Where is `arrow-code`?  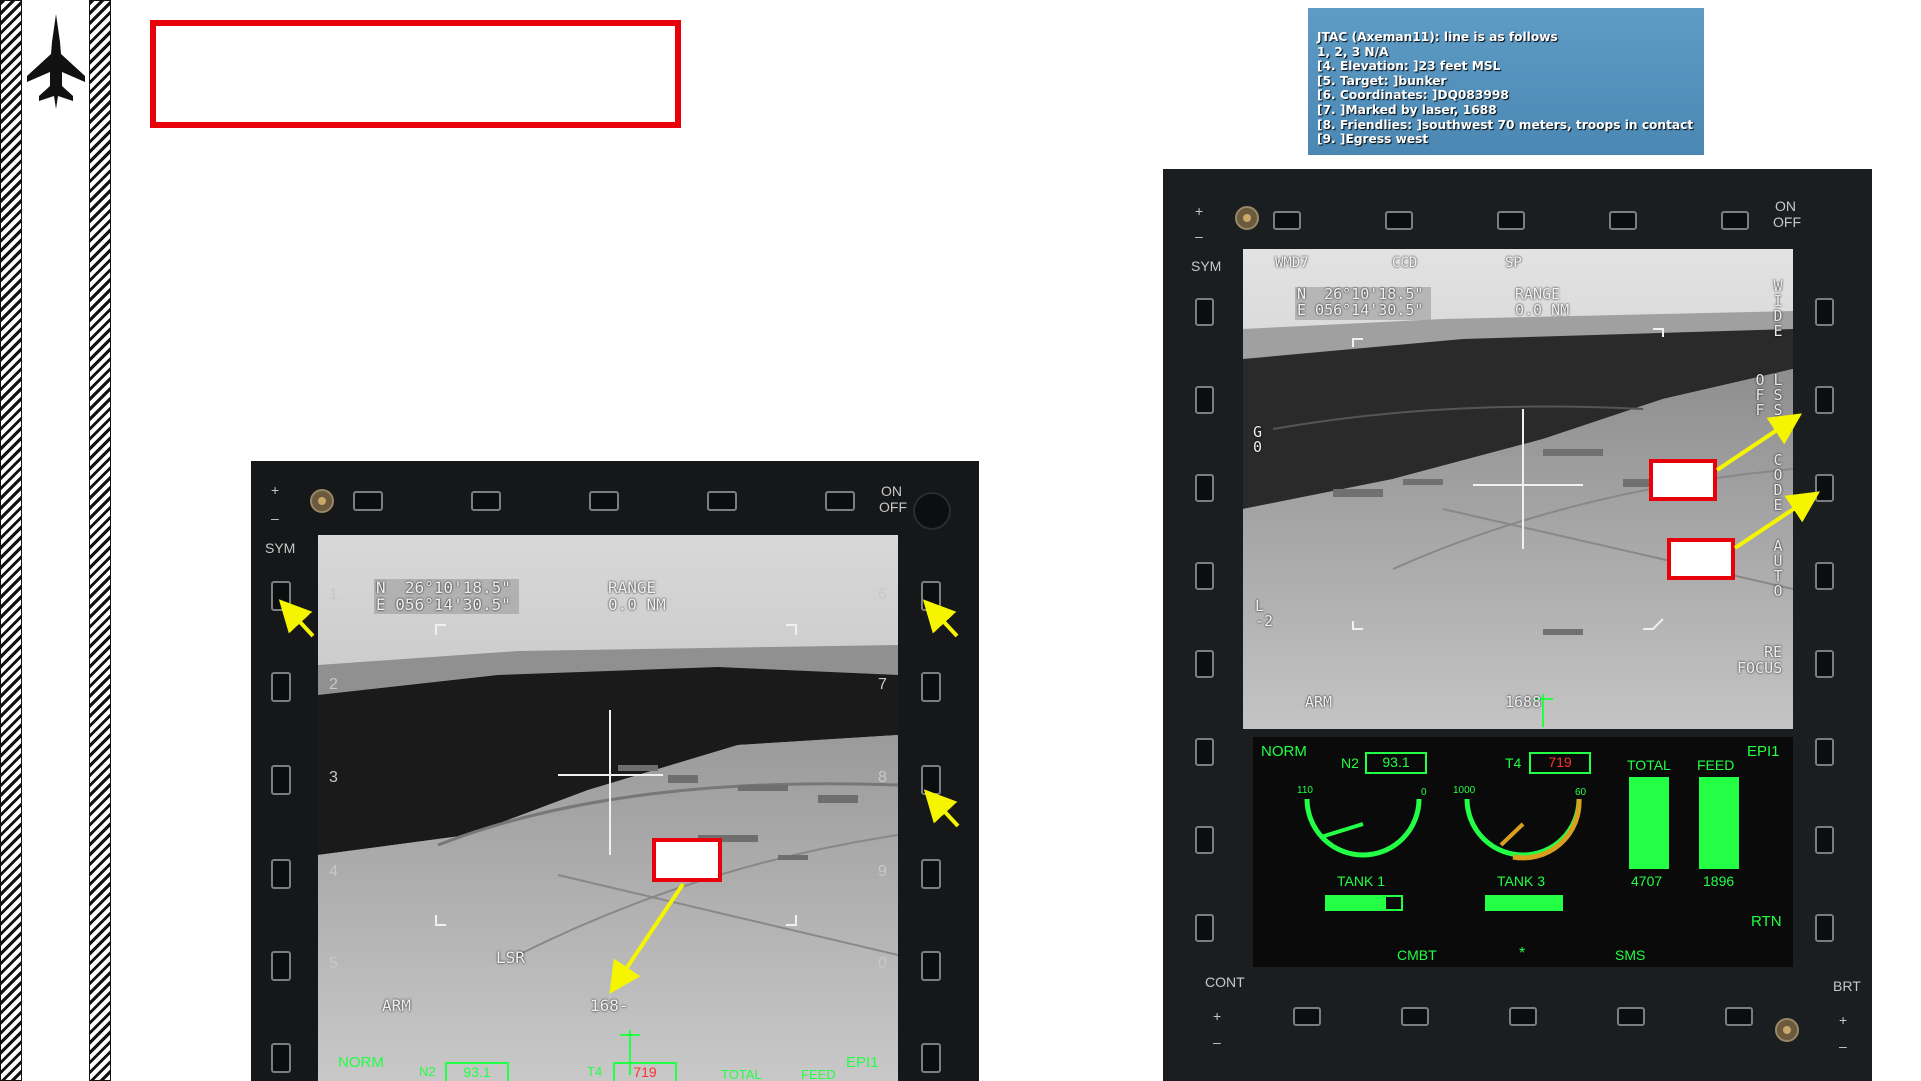
arrow-code is located at coordinates (1776, 520).